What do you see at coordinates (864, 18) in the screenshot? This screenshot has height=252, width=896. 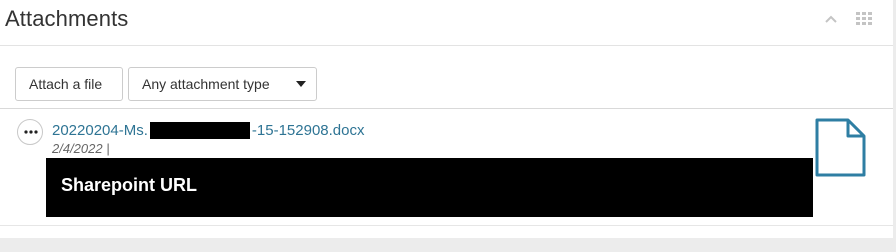 I see `grid-icon` at bounding box center [864, 18].